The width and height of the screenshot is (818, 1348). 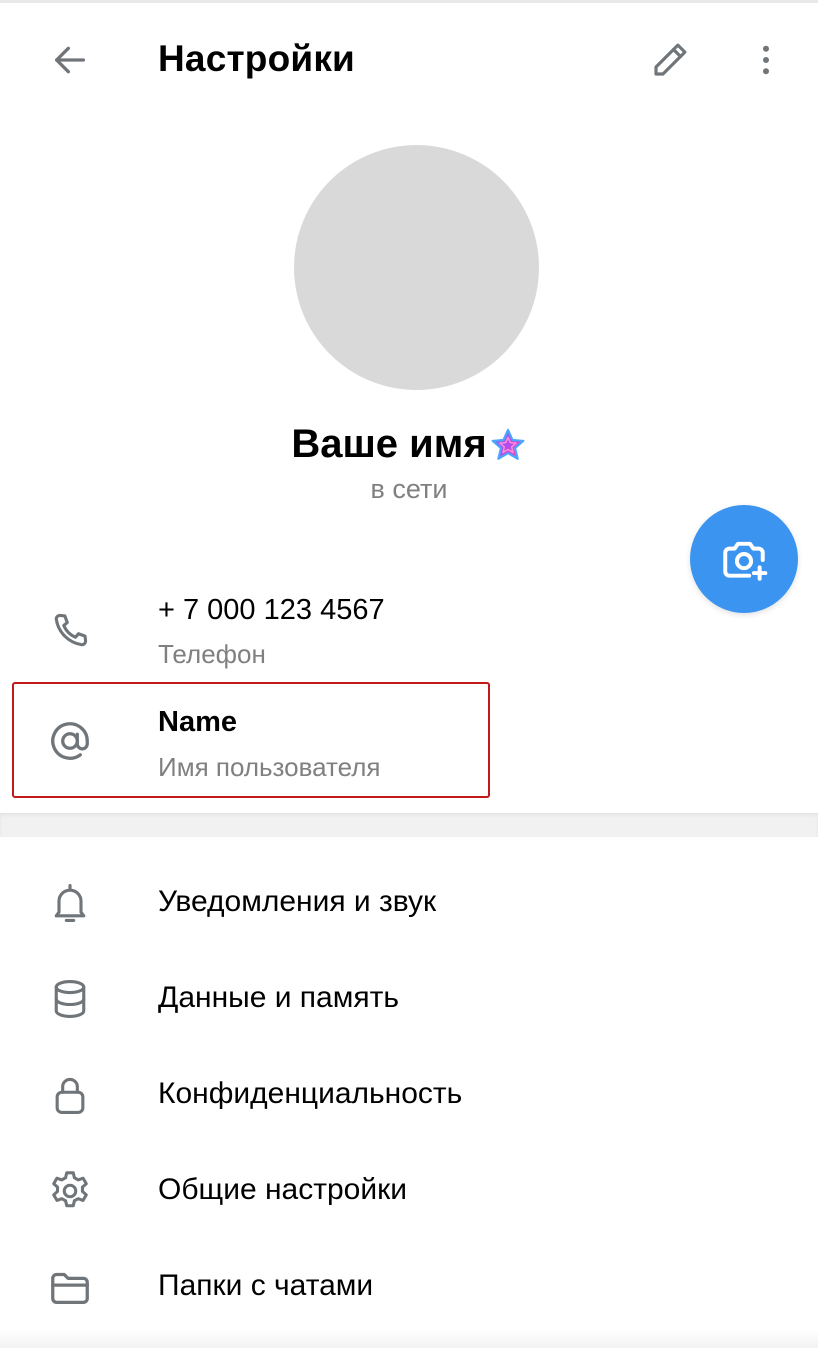 I want to click on arrow-left-icon, so click(x=70, y=60).